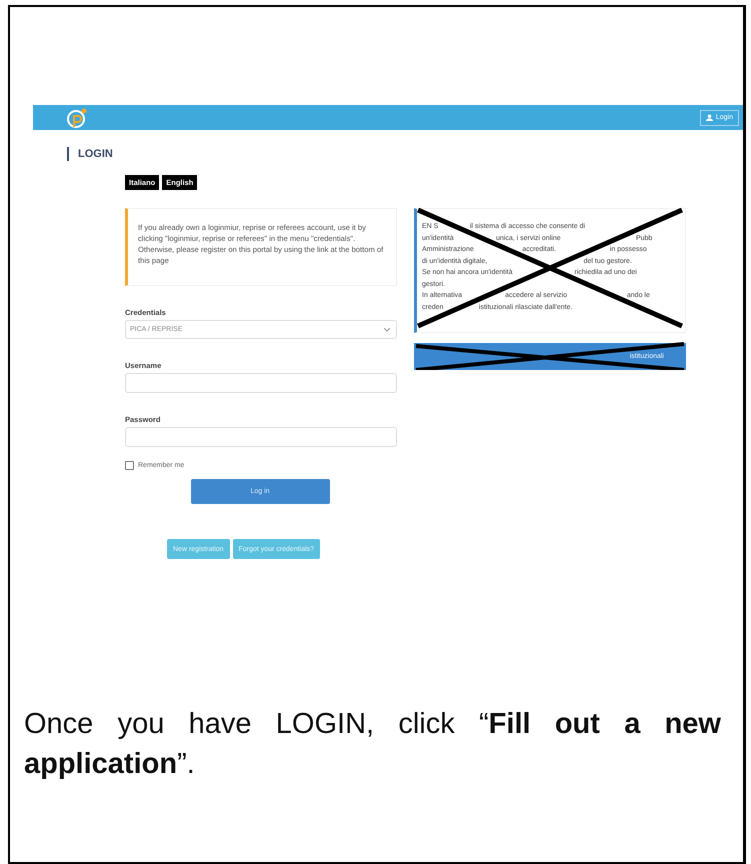 The height and width of the screenshot is (864, 751). Describe the element at coordinates (77, 117) in the screenshot. I see `logo-icon` at that location.